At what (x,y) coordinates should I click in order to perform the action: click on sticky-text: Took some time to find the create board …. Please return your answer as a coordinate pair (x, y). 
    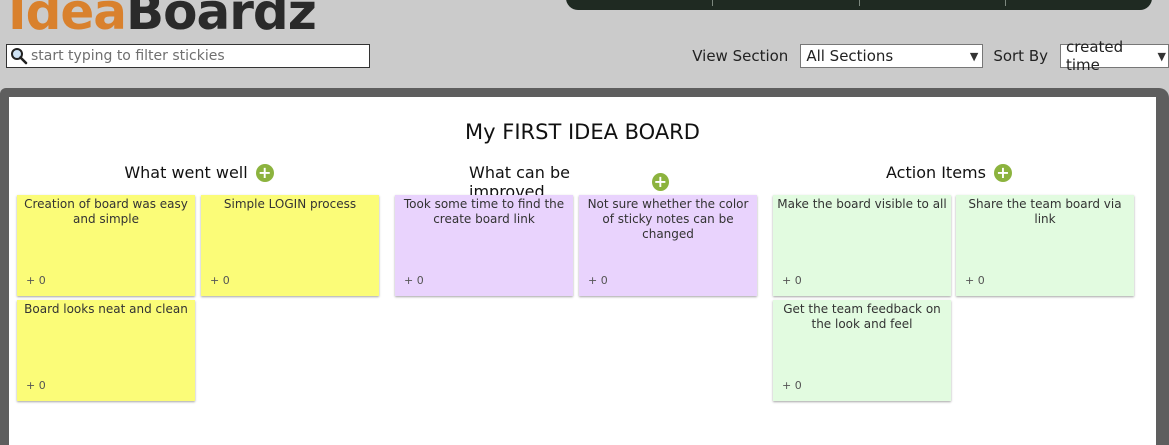
    Looking at the image, I should click on (484, 211).